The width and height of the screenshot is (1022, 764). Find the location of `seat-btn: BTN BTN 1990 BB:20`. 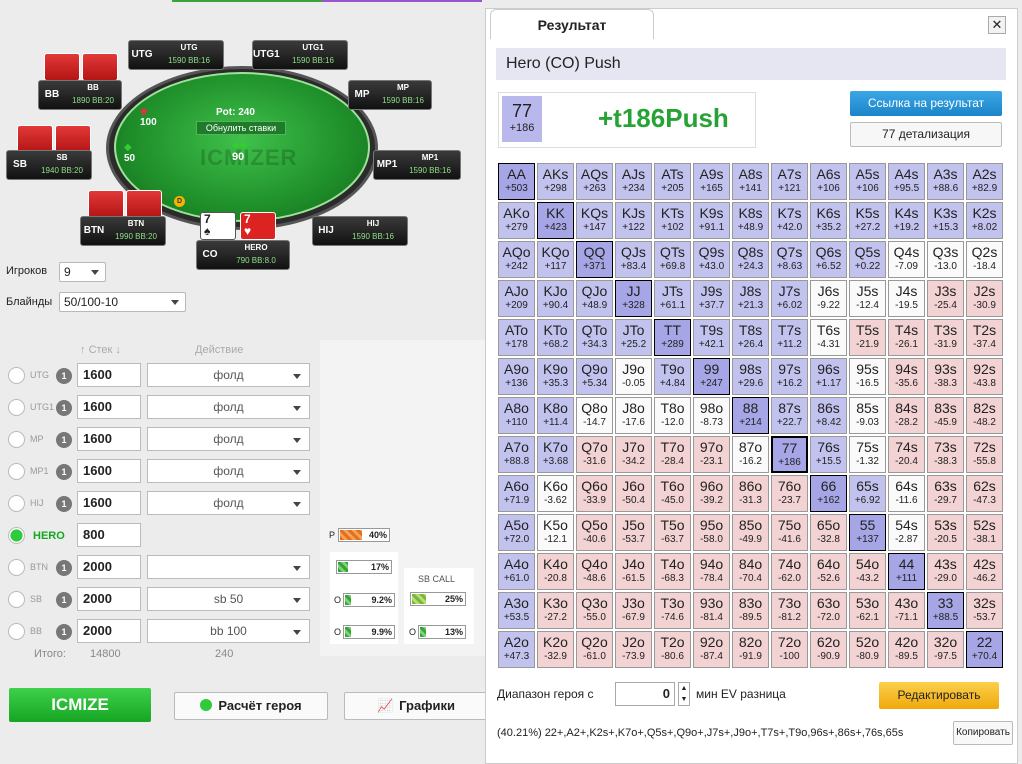

seat-btn: BTN BTN 1990 BB:20 is located at coordinates (123, 231).